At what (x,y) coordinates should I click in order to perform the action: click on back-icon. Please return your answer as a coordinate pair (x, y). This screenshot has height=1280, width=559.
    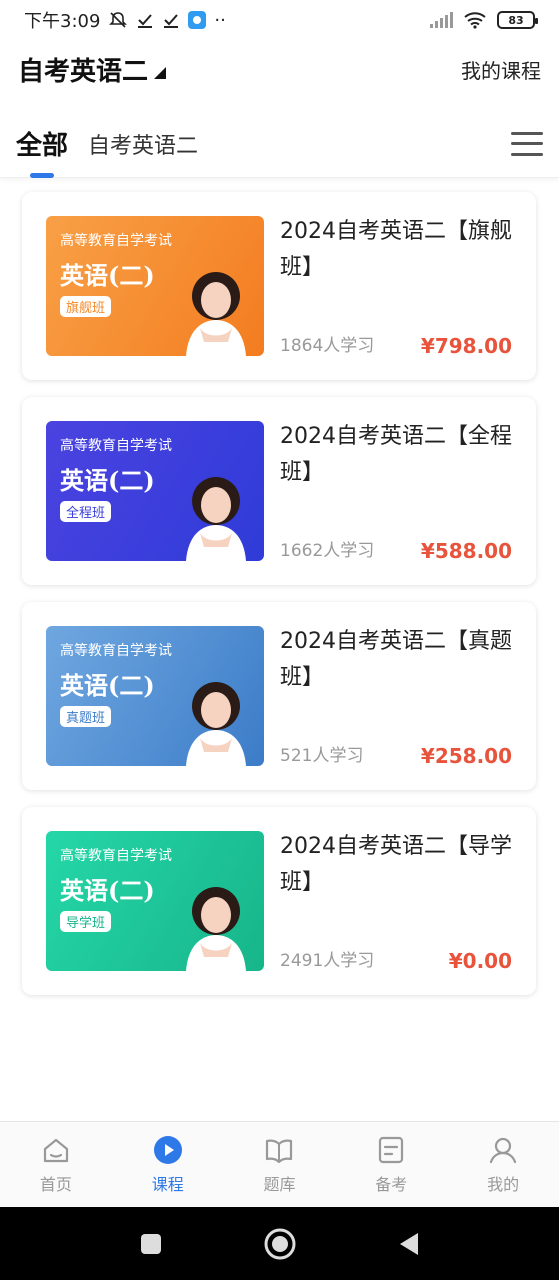
    Looking at the image, I should click on (409, 1244).